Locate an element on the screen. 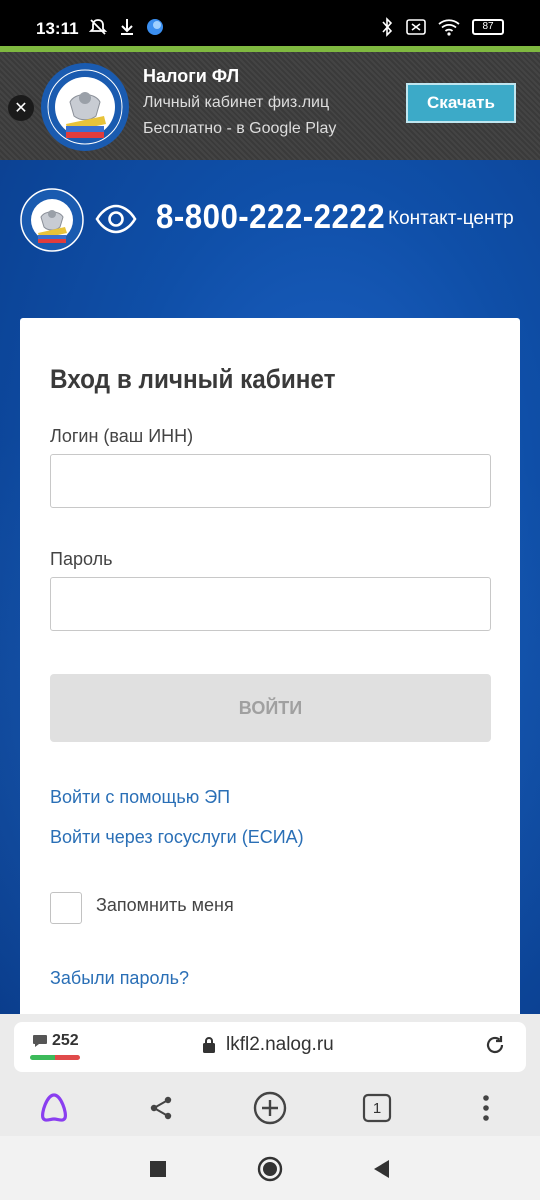 This screenshot has width=540, height=1200. login-label: Логин (ваш ИНН) is located at coordinates (122, 436).